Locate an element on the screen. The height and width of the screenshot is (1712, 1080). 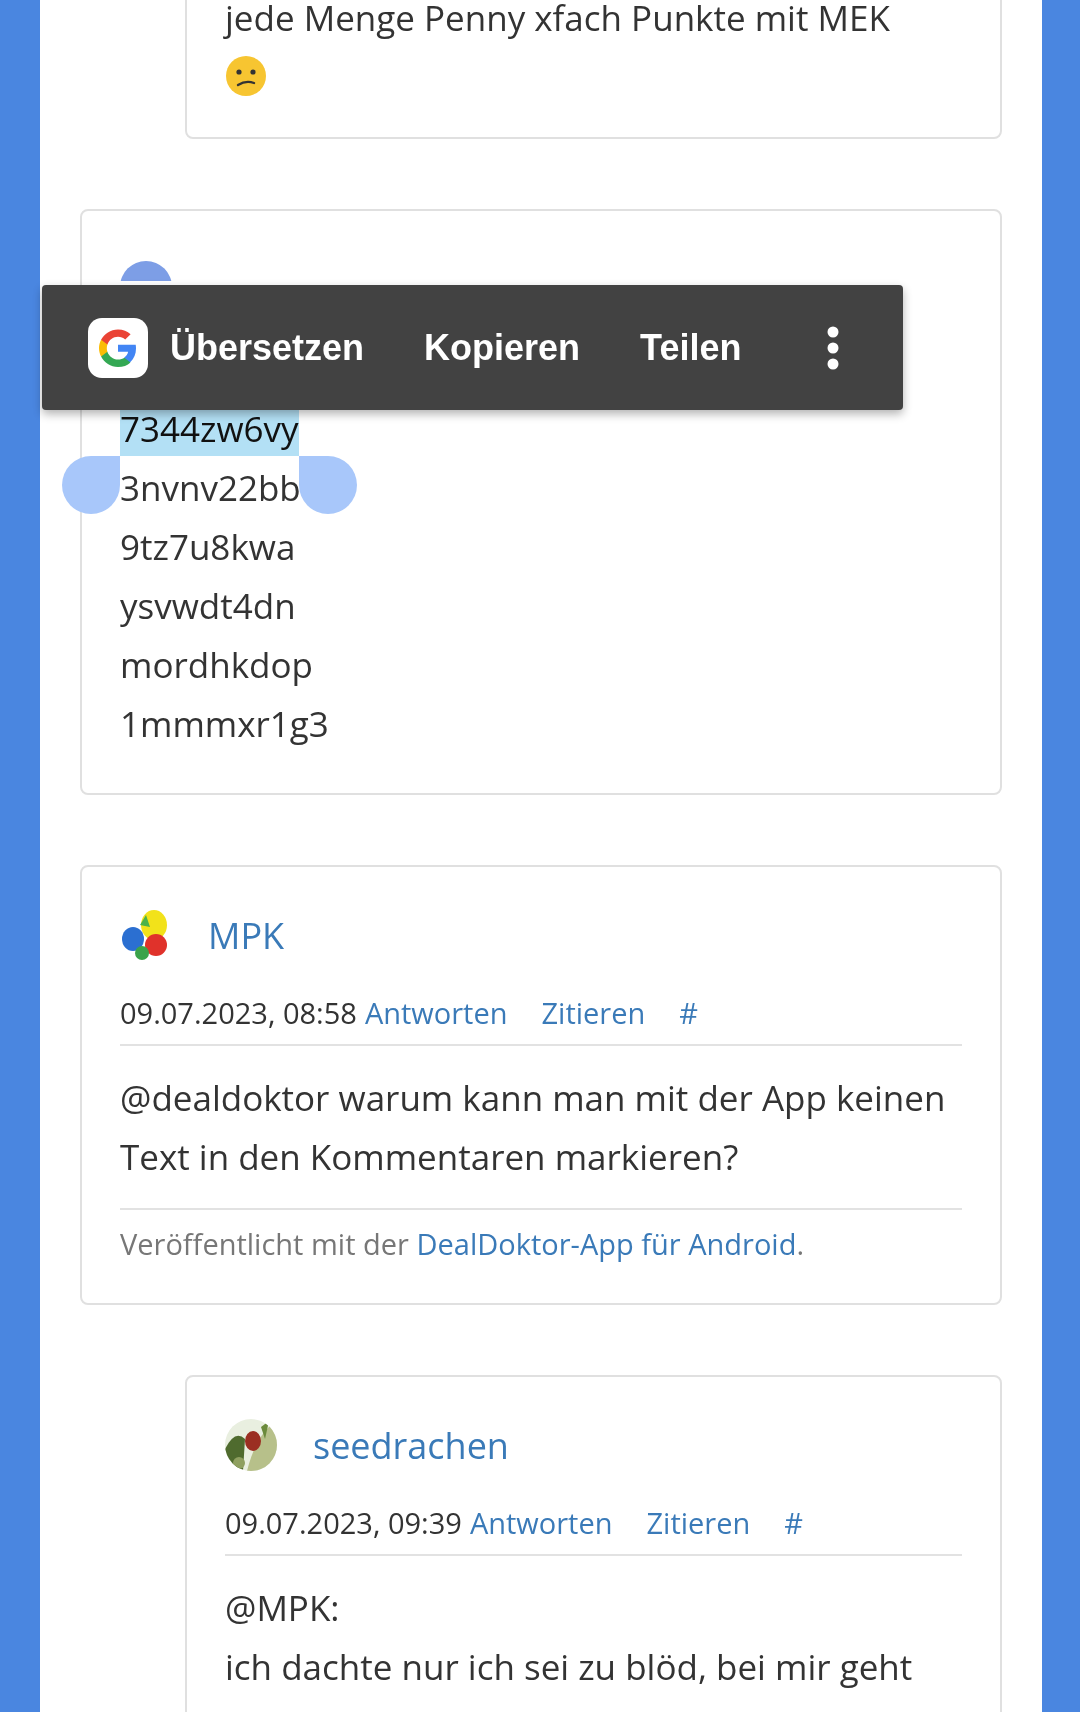
code-text: 1mmmxr1g3 is located at coordinates (224, 723).